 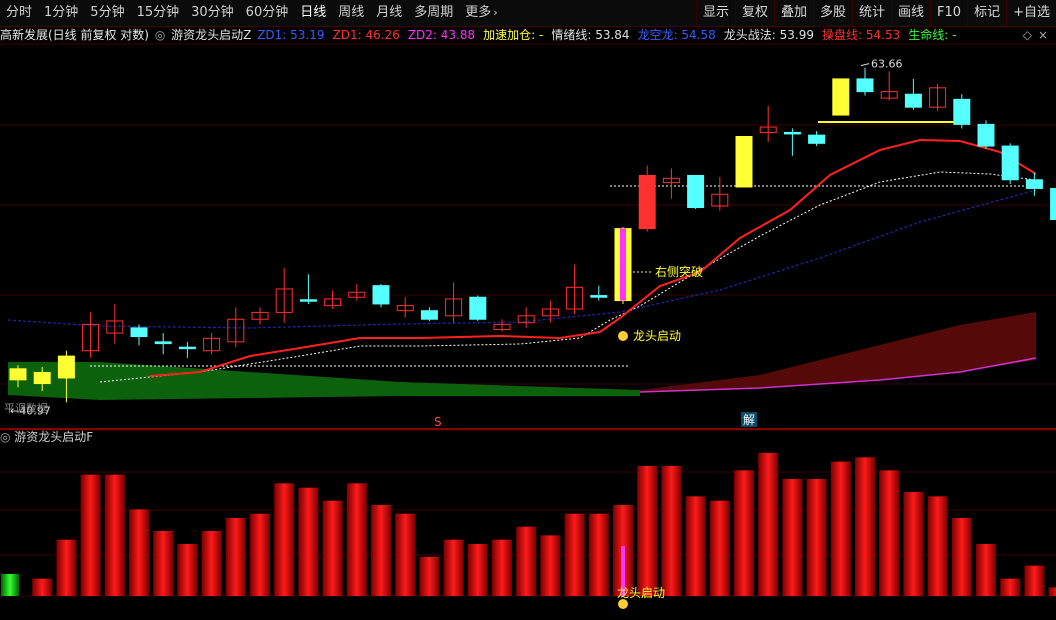 I want to click on sub-dragon-start-label: 龙头启动, so click(x=641, y=593).